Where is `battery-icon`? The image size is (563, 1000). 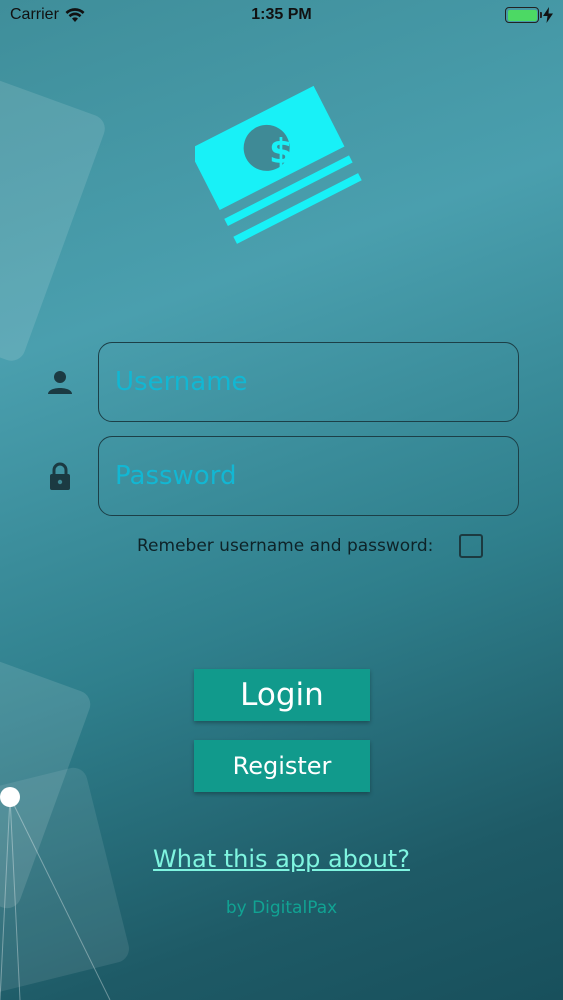 battery-icon is located at coordinates (523, 15).